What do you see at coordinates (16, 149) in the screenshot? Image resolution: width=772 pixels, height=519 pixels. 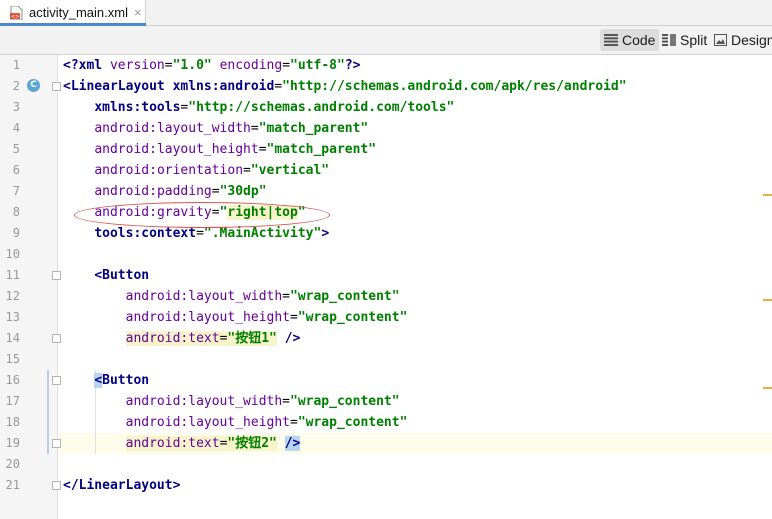 I see `line-number: 5` at bounding box center [16, 149].